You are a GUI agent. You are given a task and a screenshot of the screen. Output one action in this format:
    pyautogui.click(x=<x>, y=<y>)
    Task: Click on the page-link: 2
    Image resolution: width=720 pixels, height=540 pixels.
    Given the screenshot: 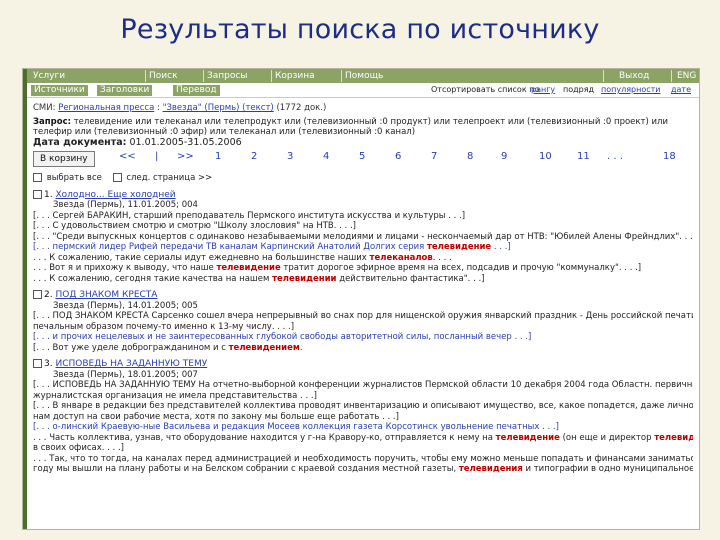 What is the action you would take?
    pyautogui.click(x=254, y=157)
    